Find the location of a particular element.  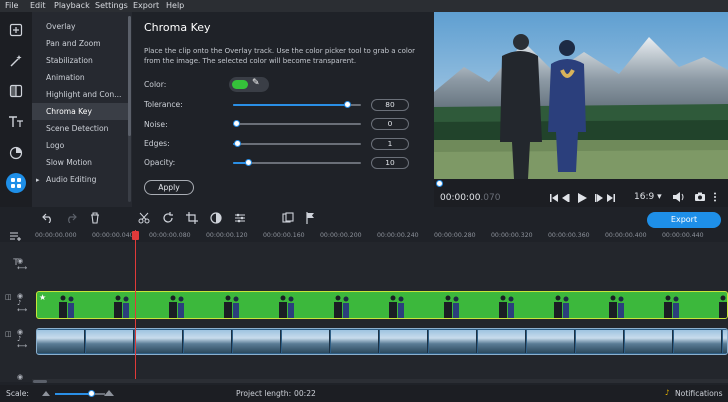

submenu-item-scene-detection: Scene Detection is located at coordinates (80, 128).